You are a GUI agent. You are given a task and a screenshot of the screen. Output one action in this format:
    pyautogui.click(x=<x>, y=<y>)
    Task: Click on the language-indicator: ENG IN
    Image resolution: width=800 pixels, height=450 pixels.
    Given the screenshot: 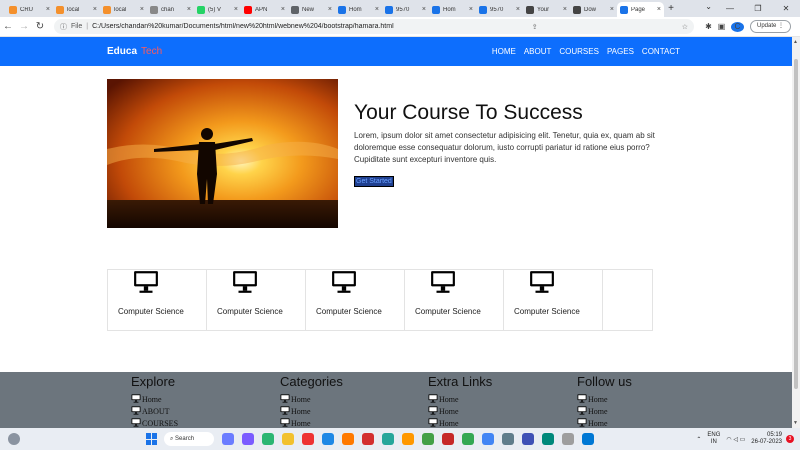 What is the action you would take?
    pyautogui.click(x=713, y=439)
    